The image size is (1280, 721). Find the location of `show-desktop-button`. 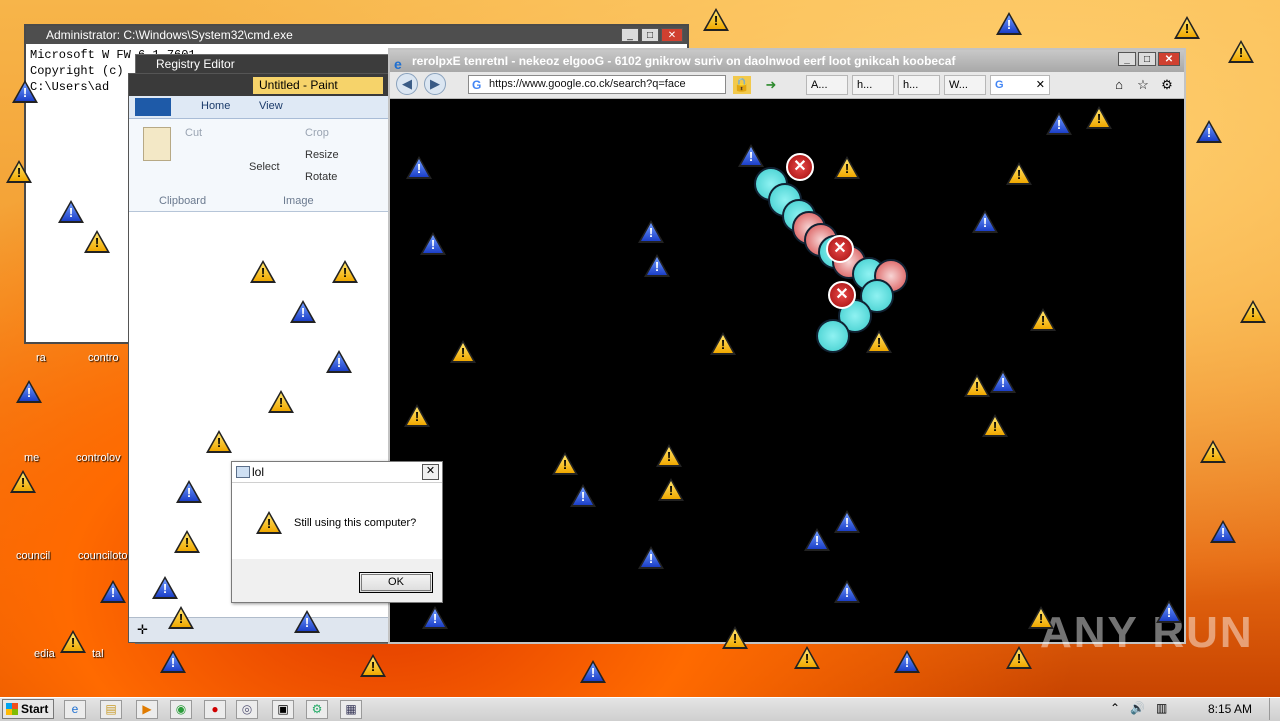

show-desktop-button is located at coordinates (1274, 709).